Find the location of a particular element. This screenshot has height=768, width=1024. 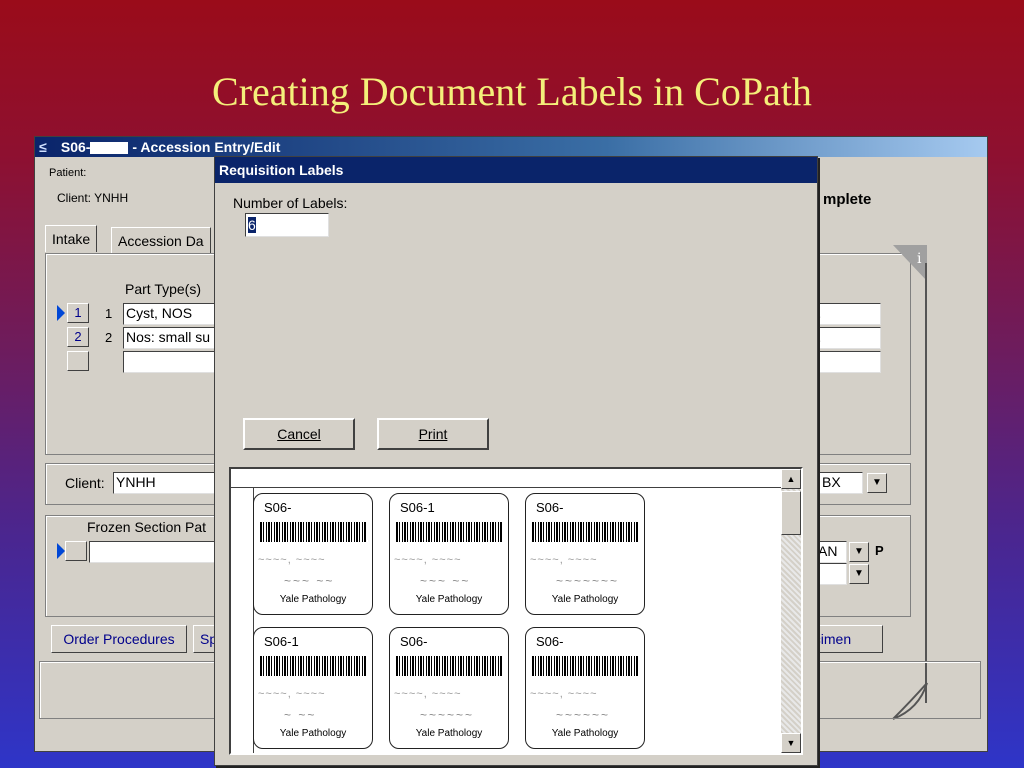

frozen-section-field is located at coordinates (154, 552).